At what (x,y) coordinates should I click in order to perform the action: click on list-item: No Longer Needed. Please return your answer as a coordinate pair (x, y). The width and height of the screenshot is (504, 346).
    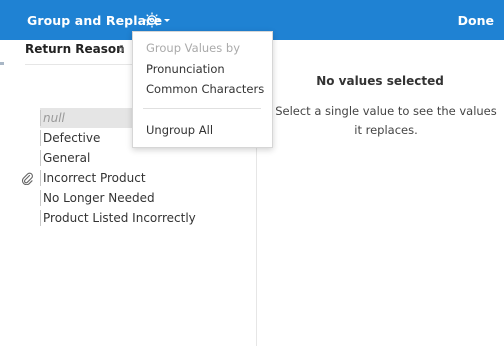
    Looking at the image, I should click on (148, 198).